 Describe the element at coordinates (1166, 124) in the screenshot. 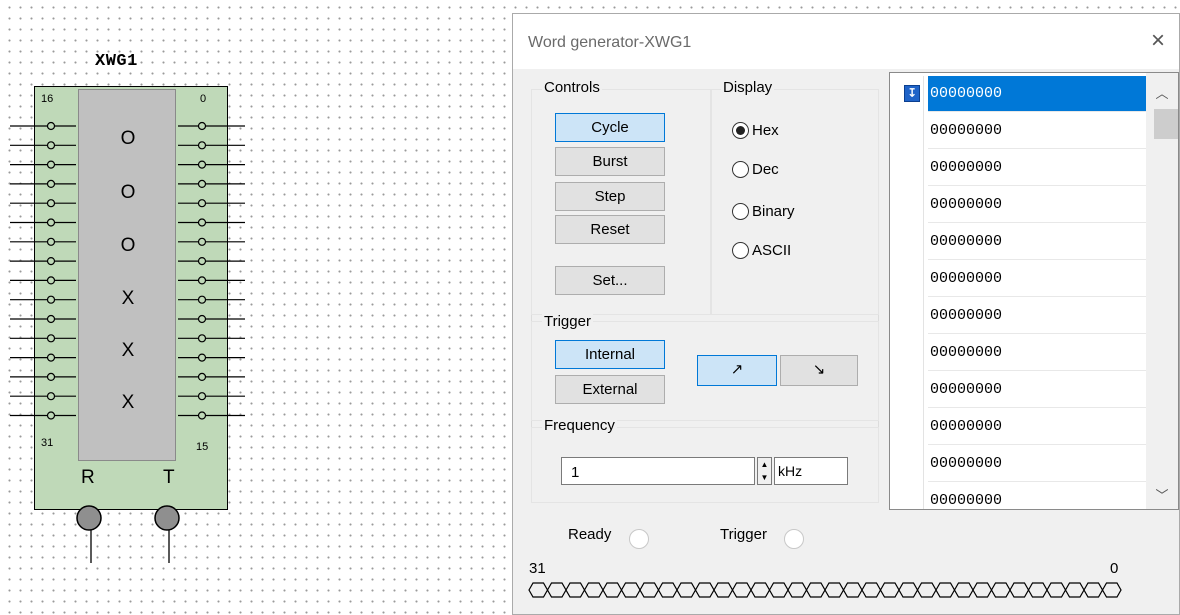

I see `scroll-thumb` at that location.